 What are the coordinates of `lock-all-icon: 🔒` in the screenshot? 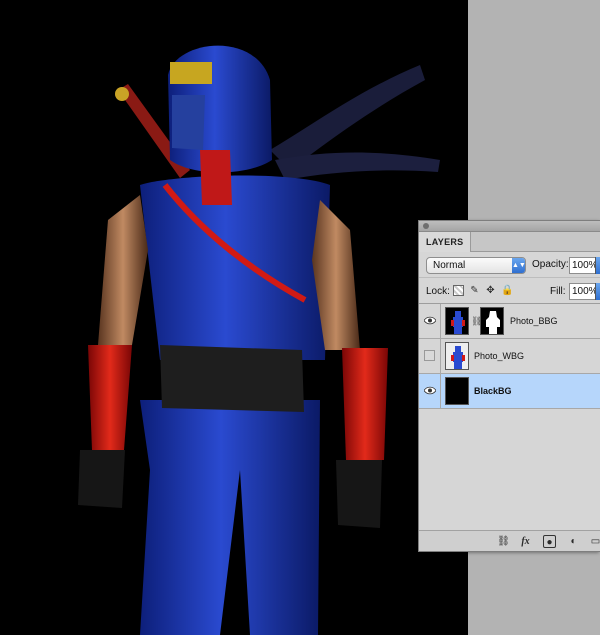 It's located at (507, 290).